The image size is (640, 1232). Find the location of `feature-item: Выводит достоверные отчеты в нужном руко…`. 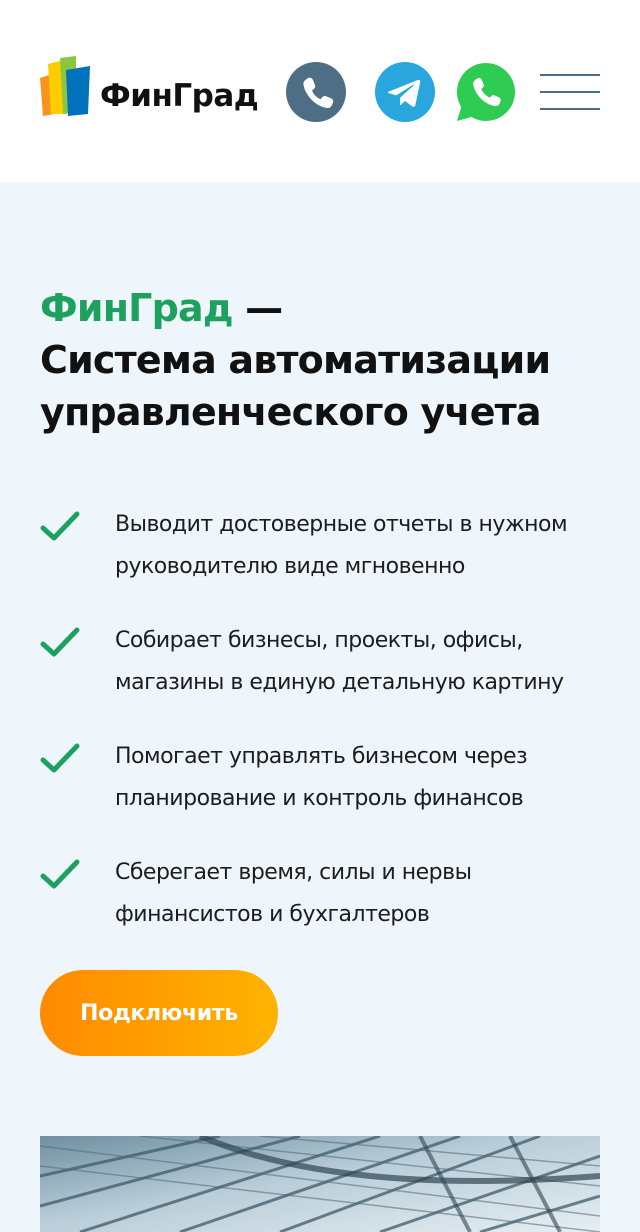

feature-item: Выводит достоверные отчеты в нужном руко… is located at coordinates (320, 562).